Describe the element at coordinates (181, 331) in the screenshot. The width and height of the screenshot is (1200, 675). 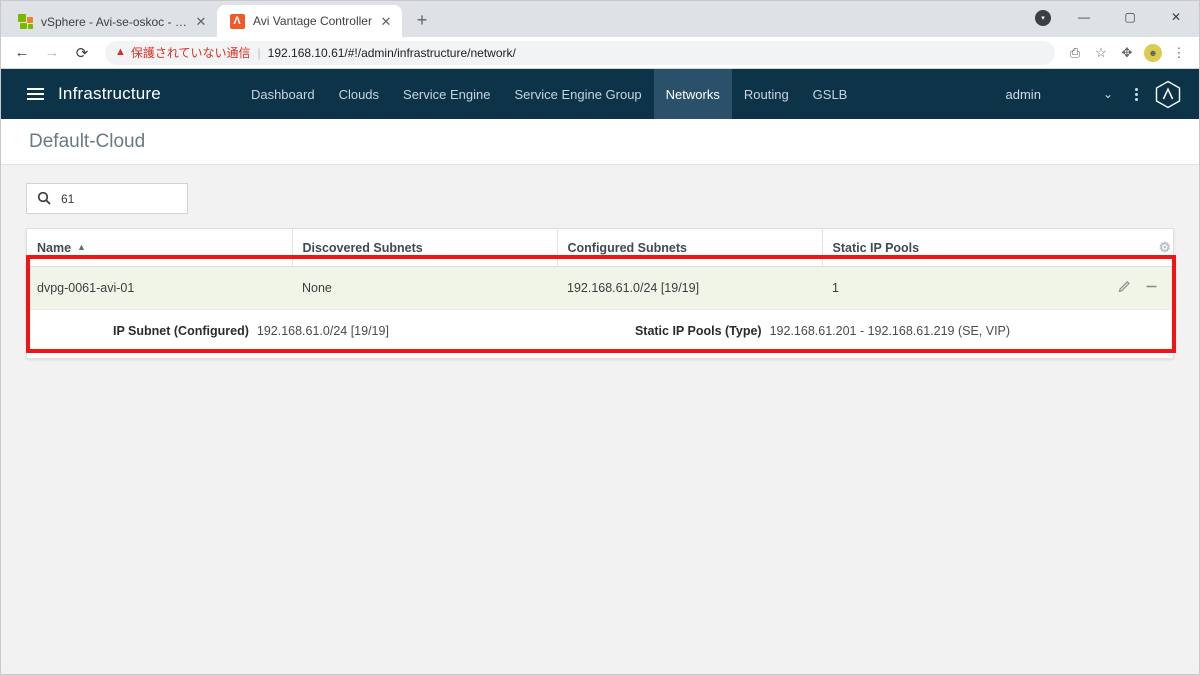
I see `detail-label: IP Subnet (Configured)` at that location.